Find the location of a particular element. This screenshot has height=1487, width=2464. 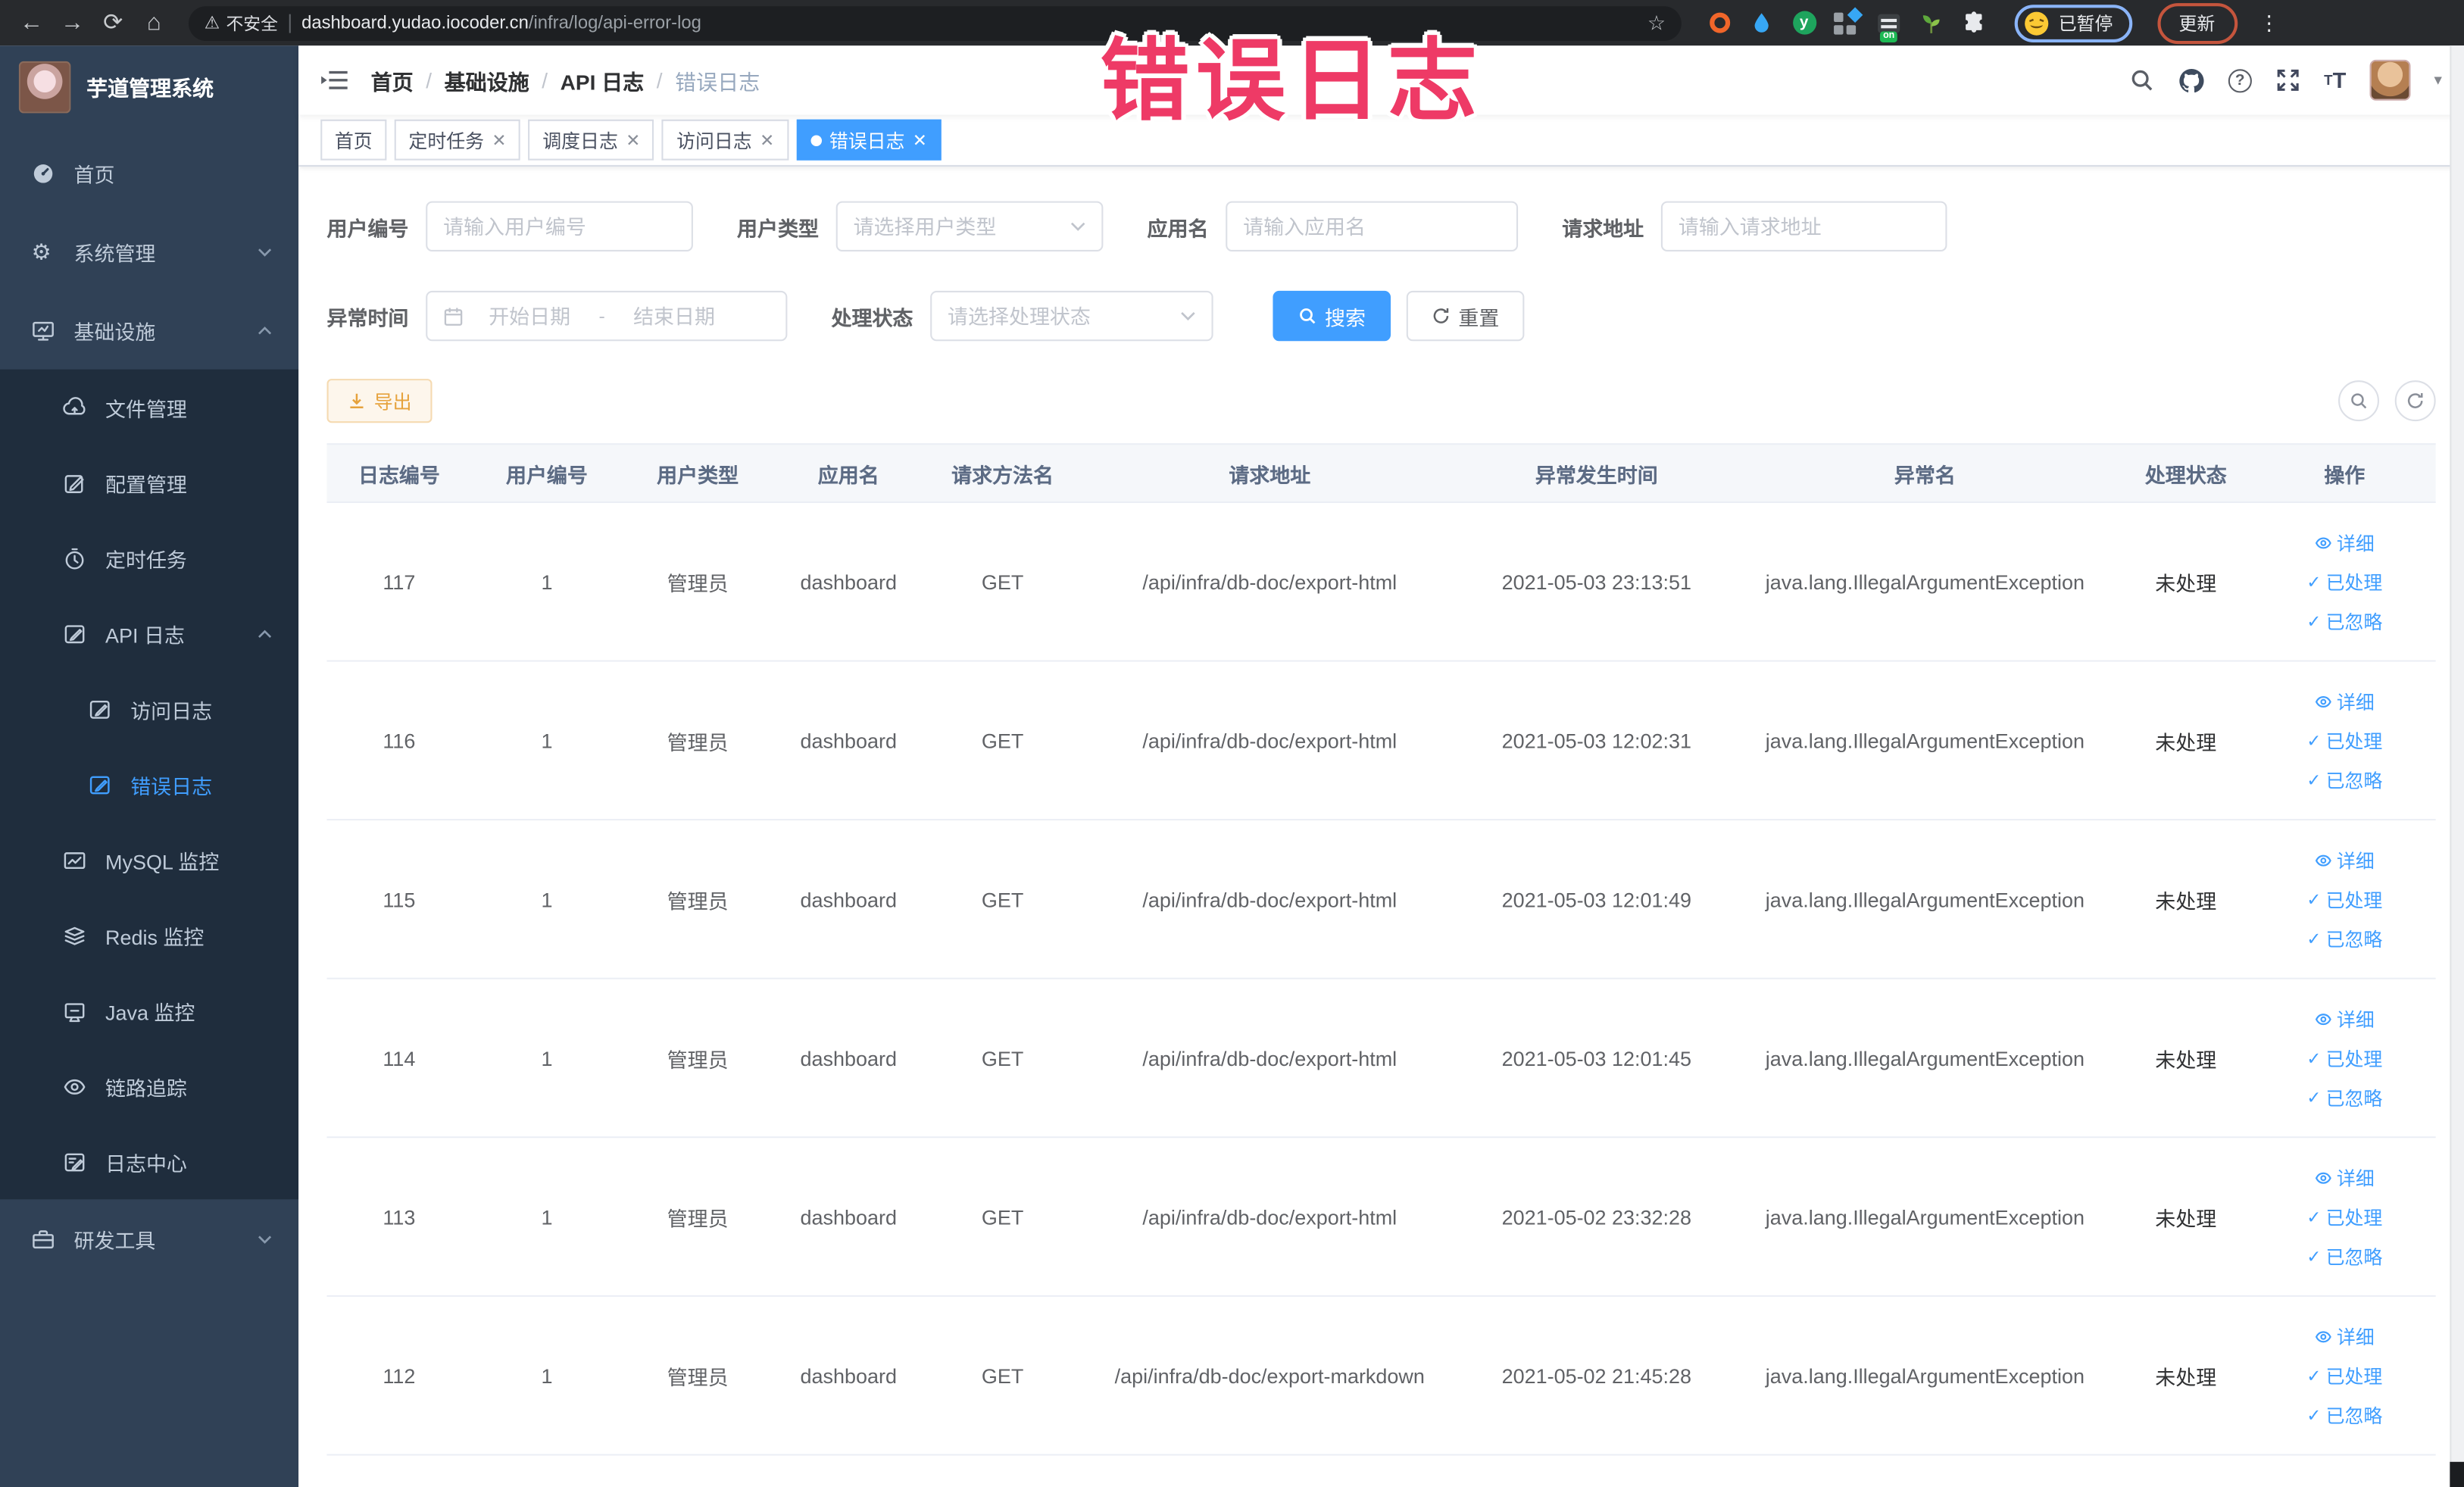

sidebar-collapse-icon is located at coordinates (334, 79).